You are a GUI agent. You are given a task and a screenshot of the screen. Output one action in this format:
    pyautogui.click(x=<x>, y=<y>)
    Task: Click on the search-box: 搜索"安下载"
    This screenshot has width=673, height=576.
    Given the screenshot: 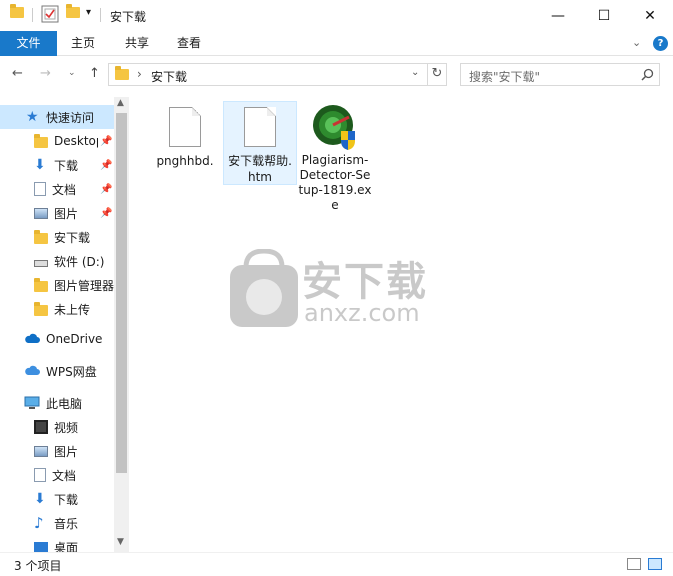 What is the action you would take?
    pyautogui.click(x=560, y=74)
    